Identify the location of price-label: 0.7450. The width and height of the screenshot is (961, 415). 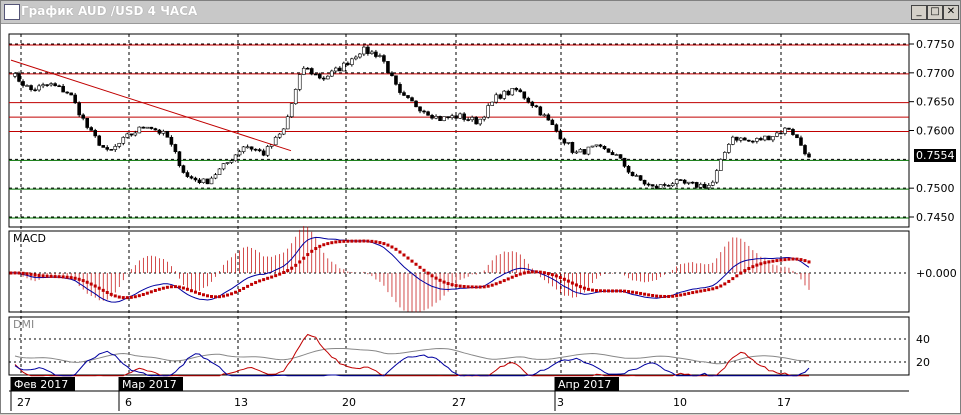
(935, 217).